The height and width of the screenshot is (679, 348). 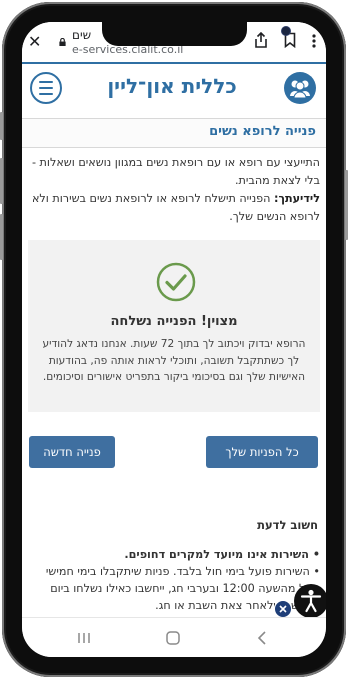 I want to click on accessibility-button, so click(x=310, y=601).